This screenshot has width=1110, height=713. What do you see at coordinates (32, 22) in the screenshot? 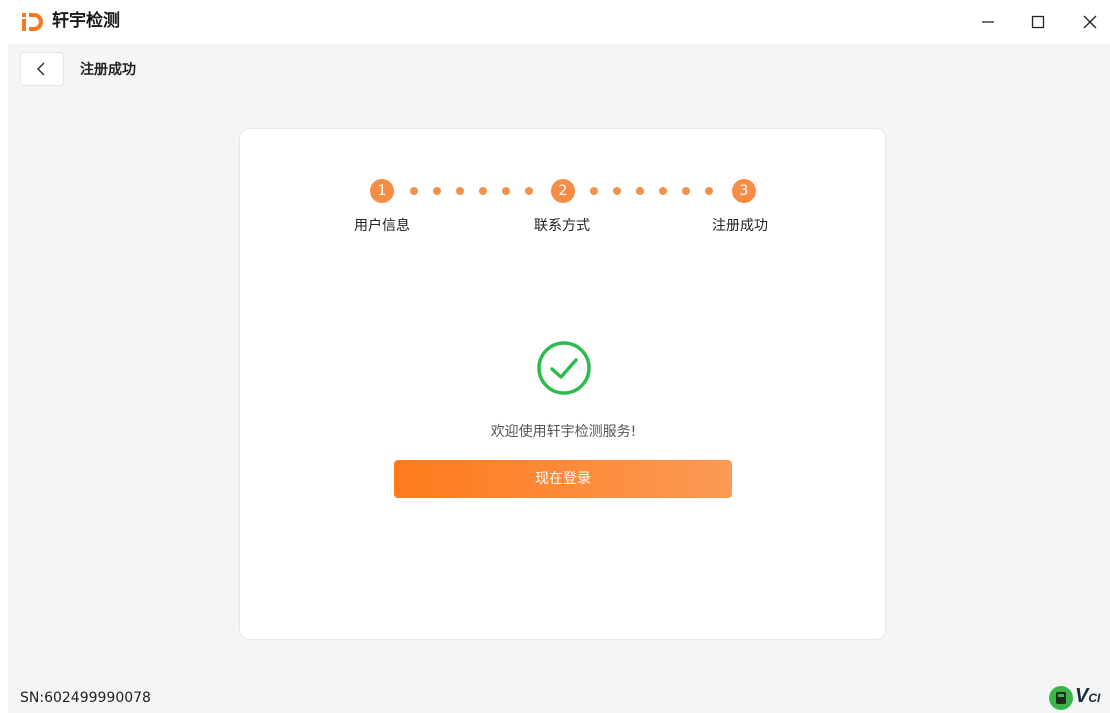
I see `app-logo-icon` at bounding box center [32, 22].